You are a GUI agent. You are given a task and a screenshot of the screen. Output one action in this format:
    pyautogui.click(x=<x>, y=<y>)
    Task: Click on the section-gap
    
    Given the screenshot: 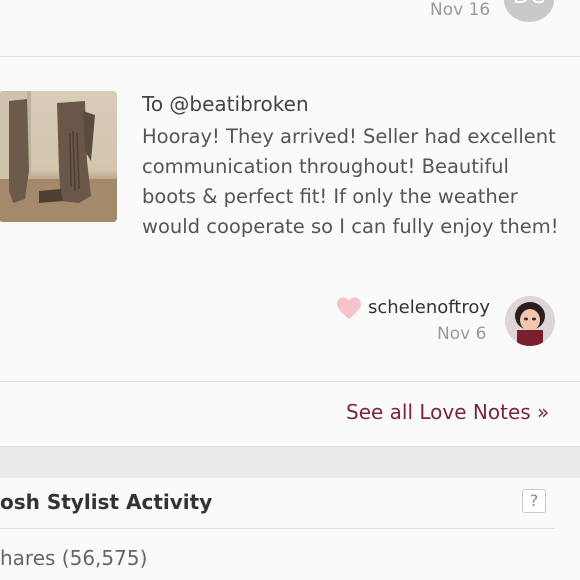 What is the action you would take?
    pyautogui.click(x=290, y=463)
    